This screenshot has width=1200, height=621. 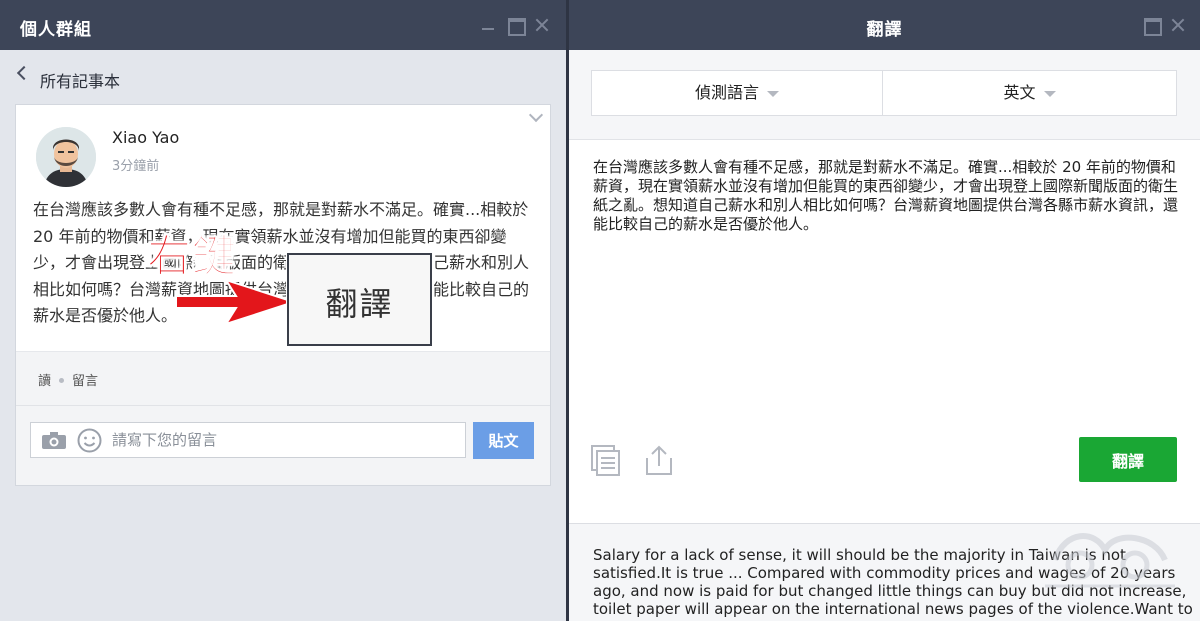 What do you see at coordinates (136, 166) in the screenshot?
I see `post-timestamp: 3分鐘前` at bounding box center [136, 166].